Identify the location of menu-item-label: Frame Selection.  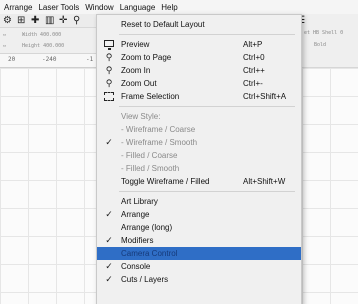
(150, 96).